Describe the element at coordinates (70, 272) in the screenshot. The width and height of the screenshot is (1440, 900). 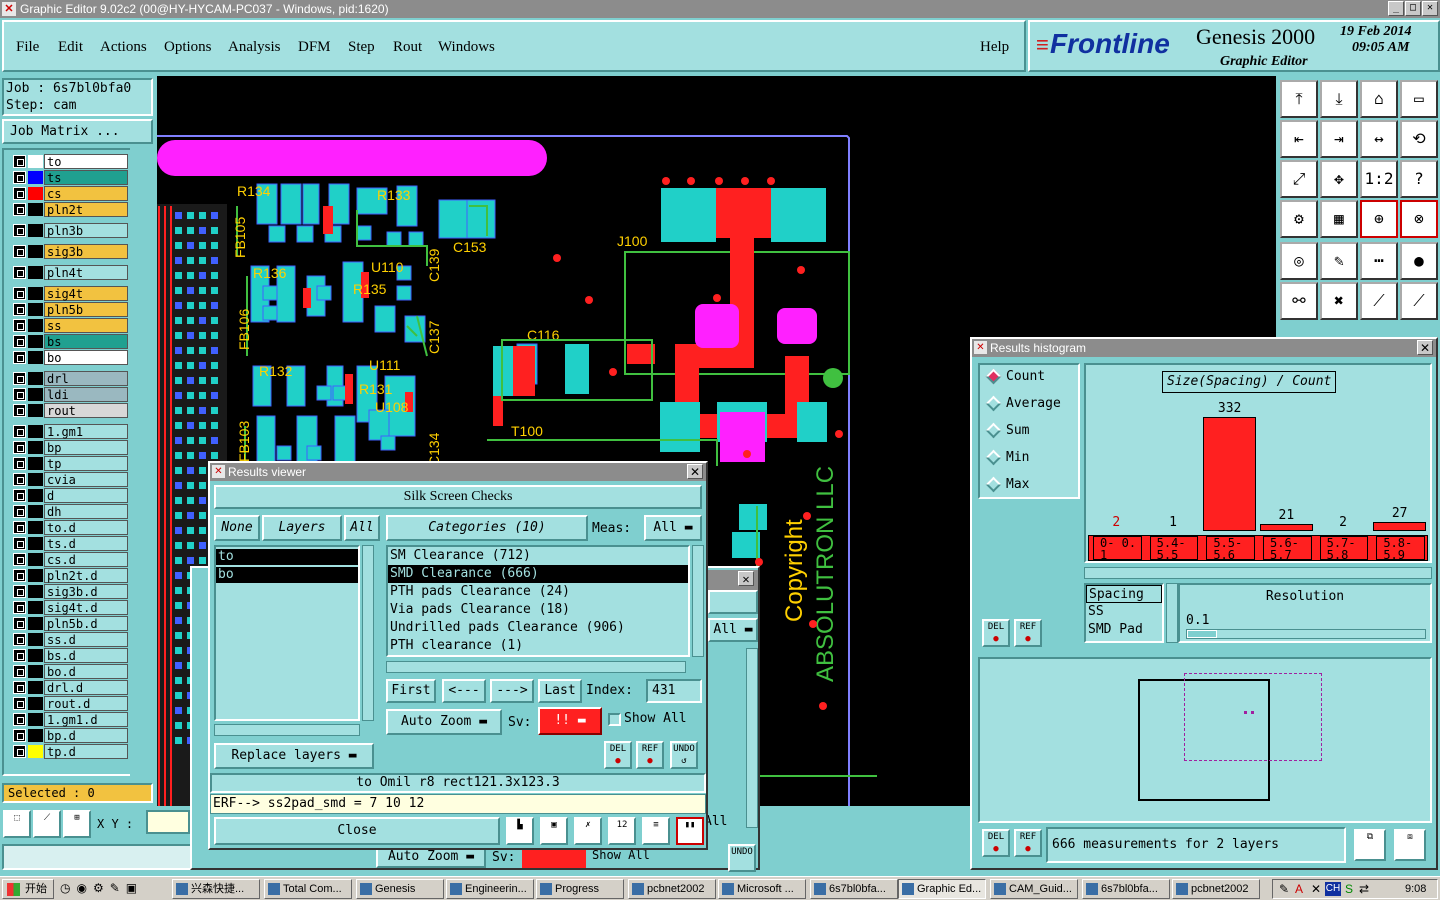
I see `layer-row: pln4t` at that location.